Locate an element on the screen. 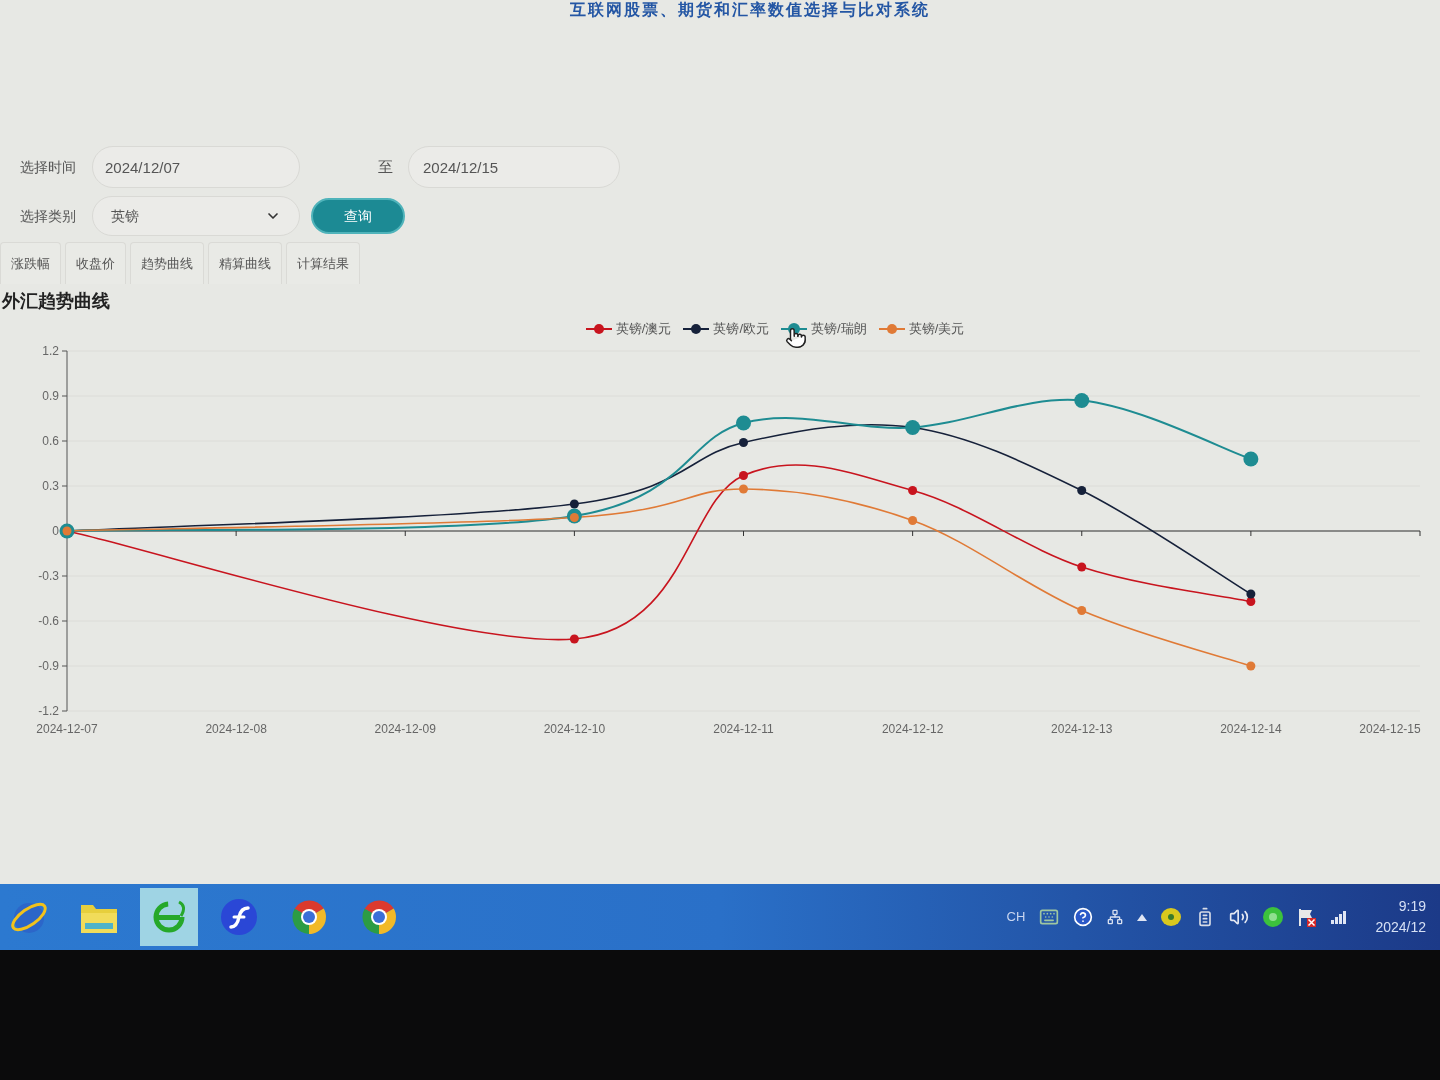 The width and height of the screenshot is (1440, 1080). legend-item: 英镑/美元 is located at coordinates (921, 329).